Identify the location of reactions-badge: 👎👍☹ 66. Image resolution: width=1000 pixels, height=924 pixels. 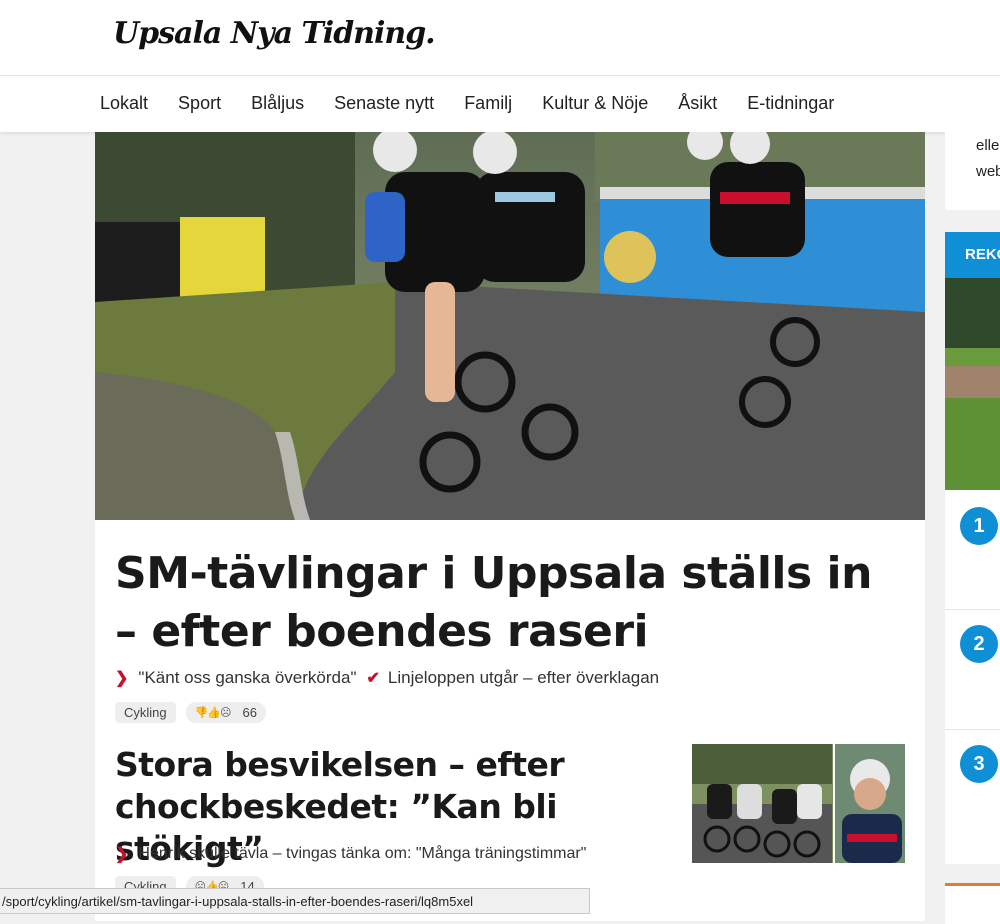
(225, 712).